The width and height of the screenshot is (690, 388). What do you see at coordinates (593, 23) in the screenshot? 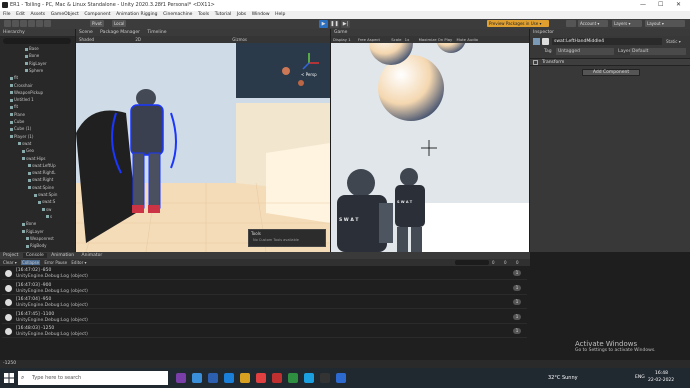
I see `account-button: Account ▾` at bounding box center [593, 23].